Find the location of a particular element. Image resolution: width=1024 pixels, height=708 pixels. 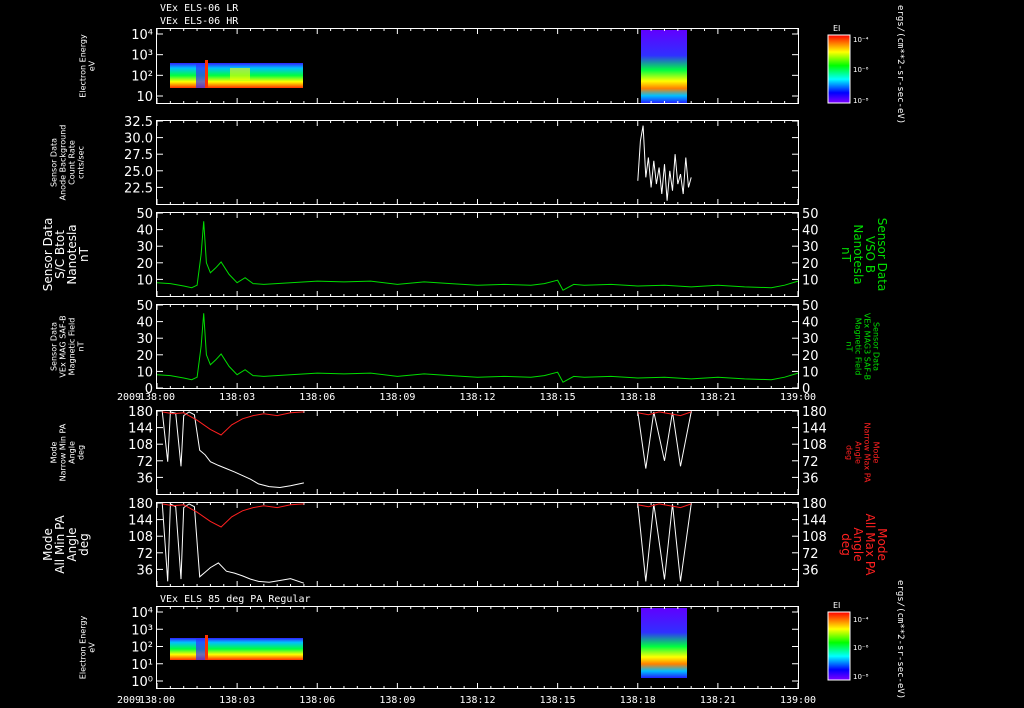

y-axis-label-right: Sensor Data is located at coordinates (876, 346).